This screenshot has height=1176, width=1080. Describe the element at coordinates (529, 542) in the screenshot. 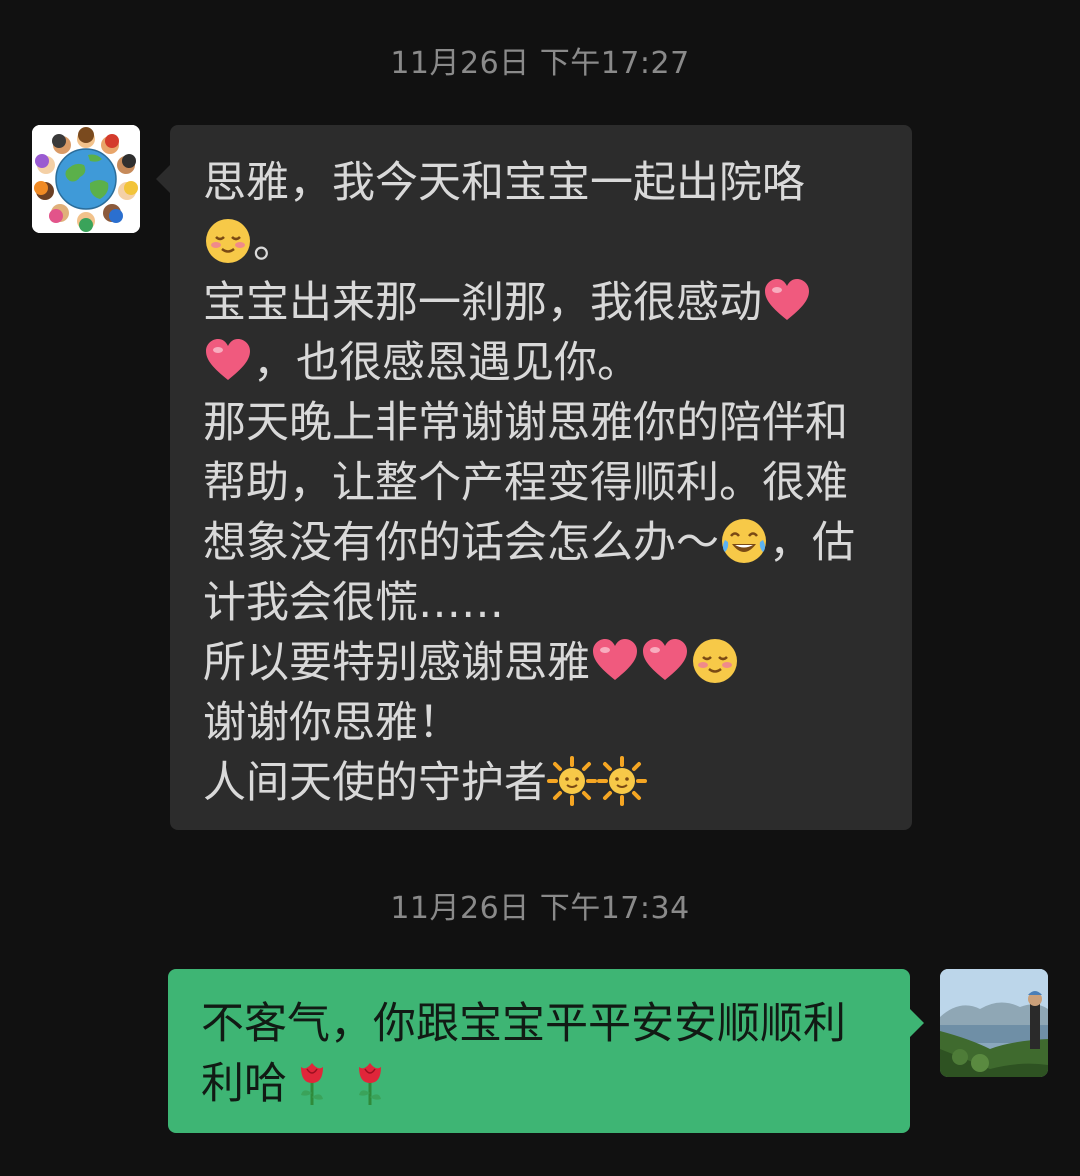

I see `message-line: 想象没有你的话会怎么办～ ，估` at that location.